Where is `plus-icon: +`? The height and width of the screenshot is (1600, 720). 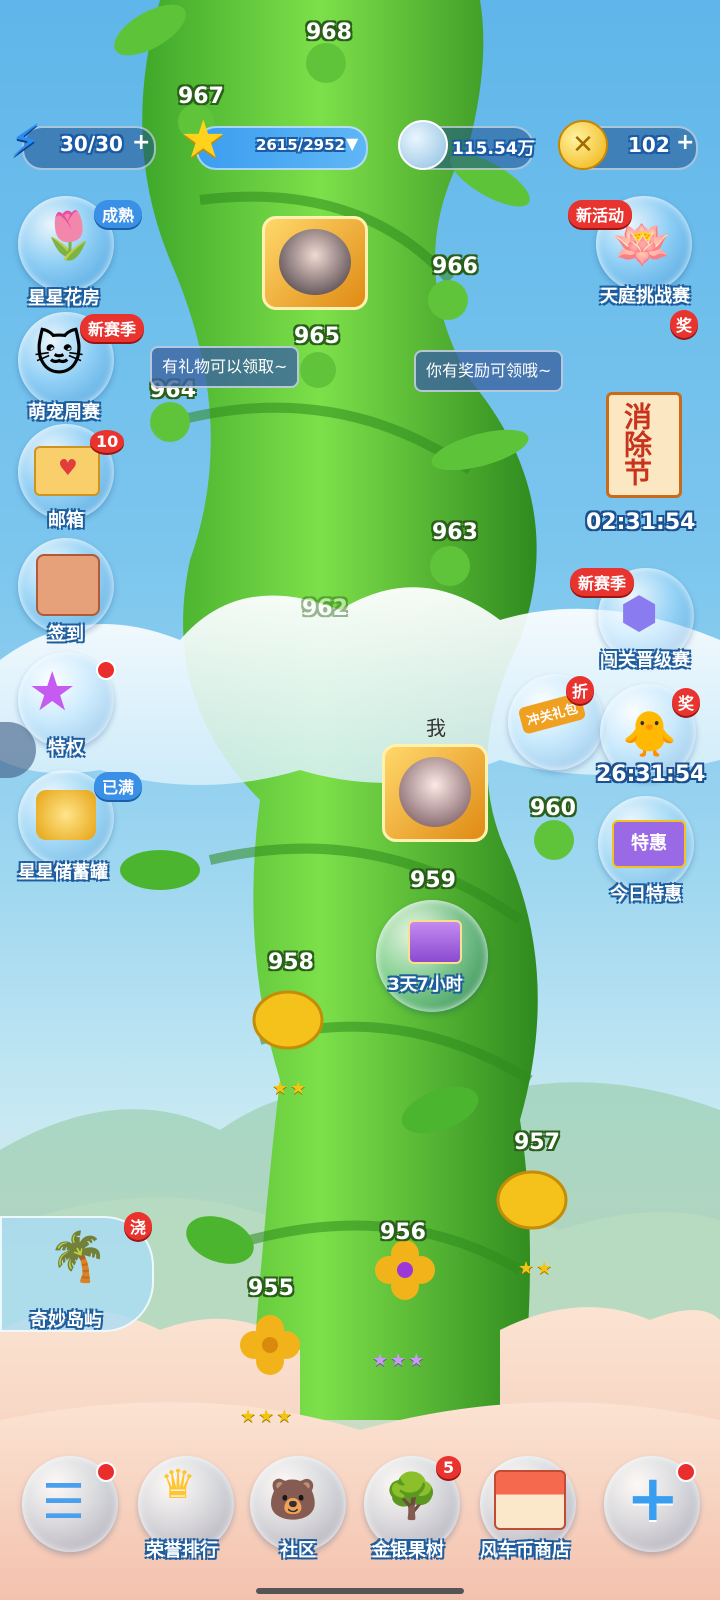
plus-icon: + is located at coordinates (653, 1499).